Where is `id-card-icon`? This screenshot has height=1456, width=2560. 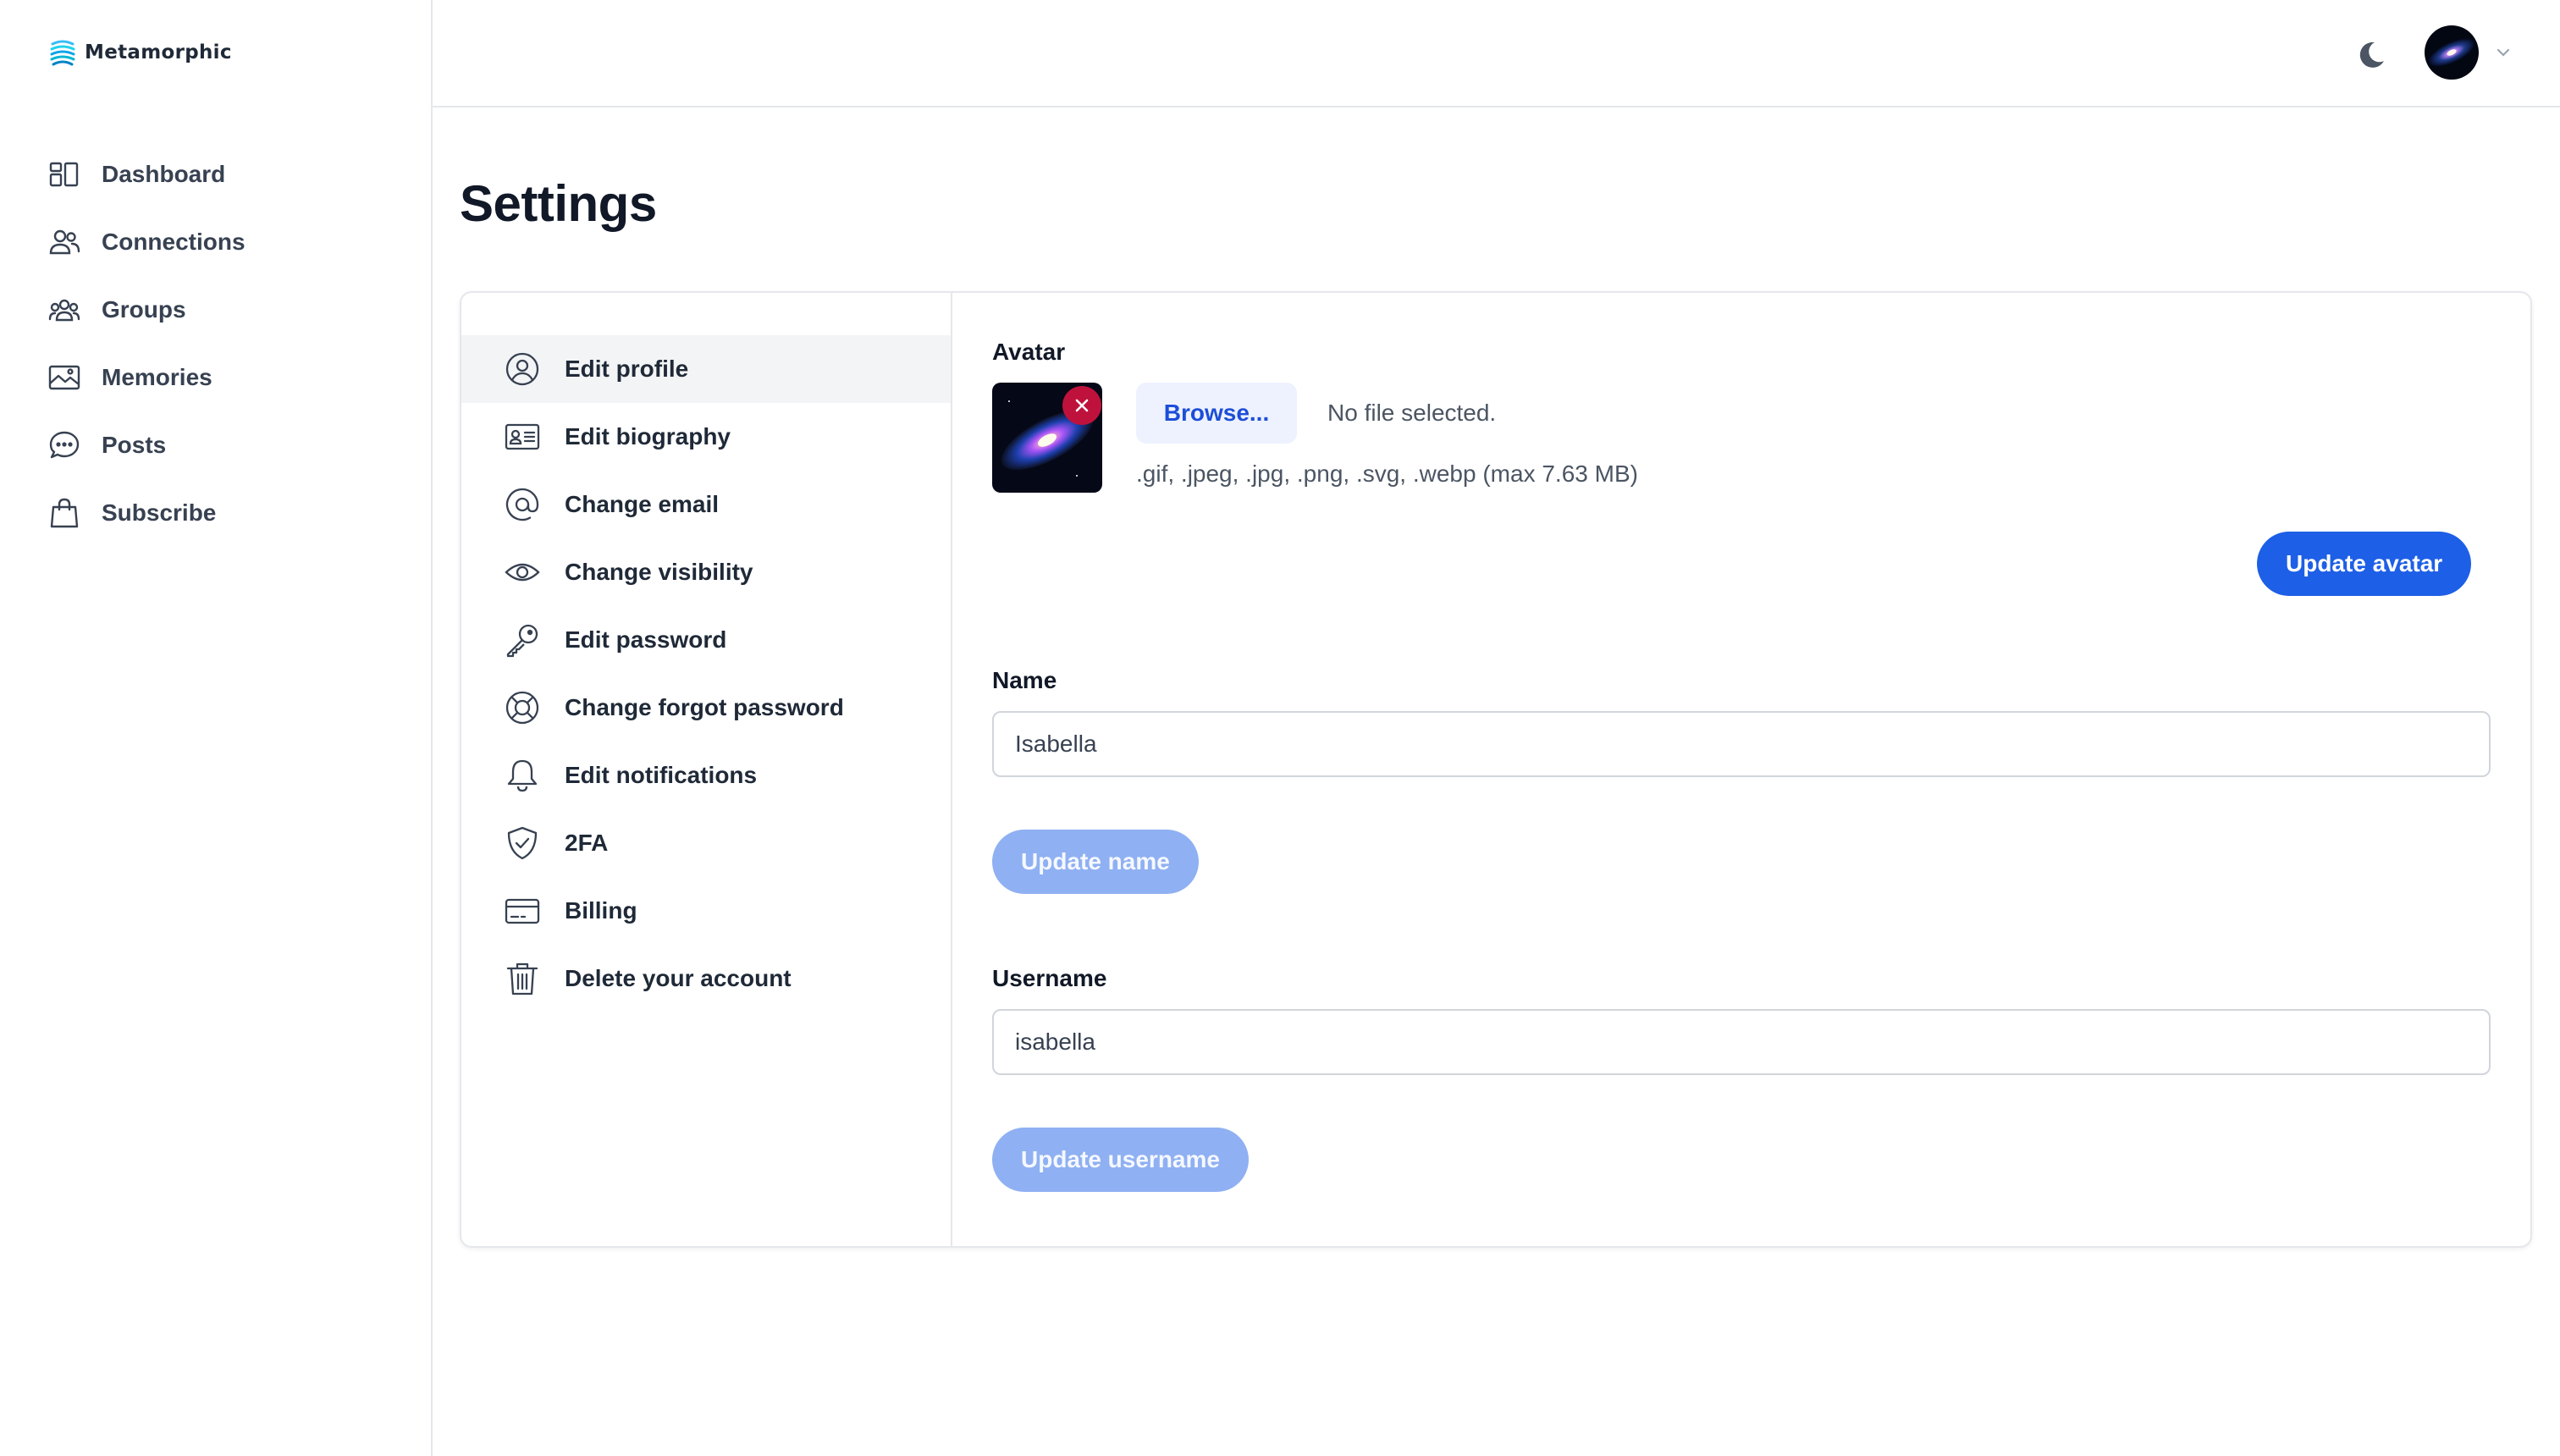
id-card-icon is located at coordinates (522, 437).